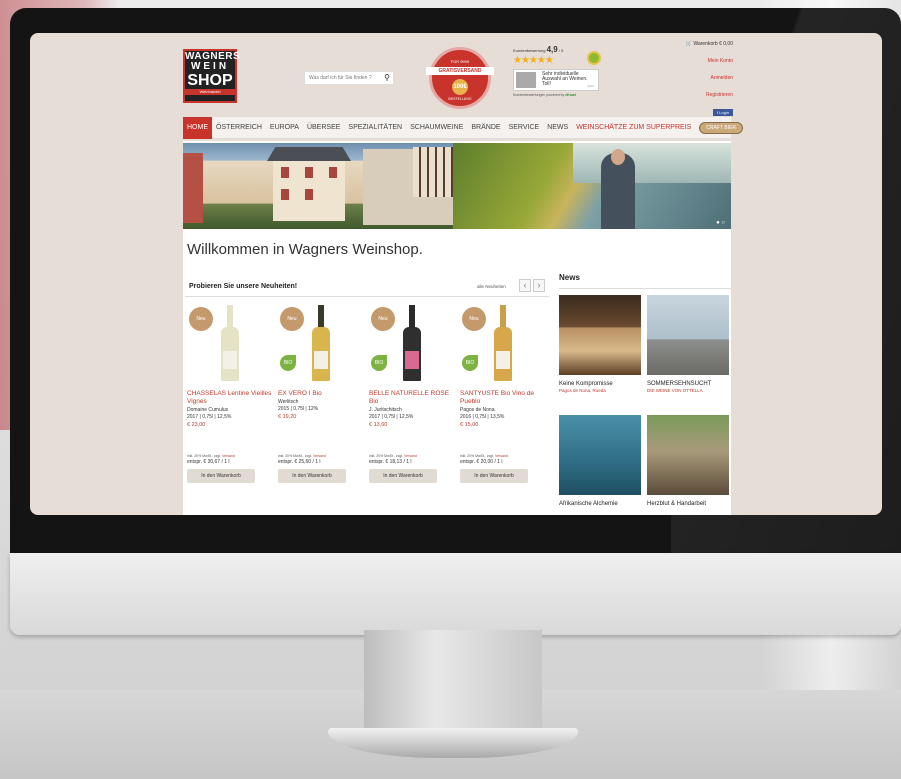 The image size is (901, 779). Describe the element at coordinates (686, 78) in the screenshot. I see `login-link: Anmelden` at that location.